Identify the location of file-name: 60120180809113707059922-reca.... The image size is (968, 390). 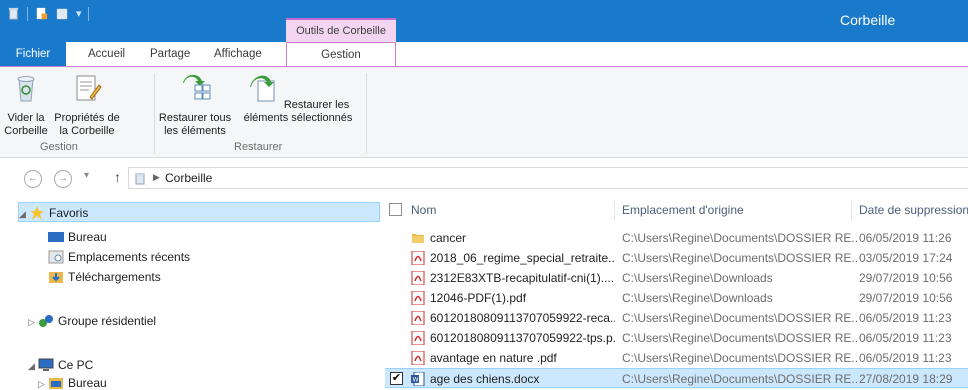
(522, 318).